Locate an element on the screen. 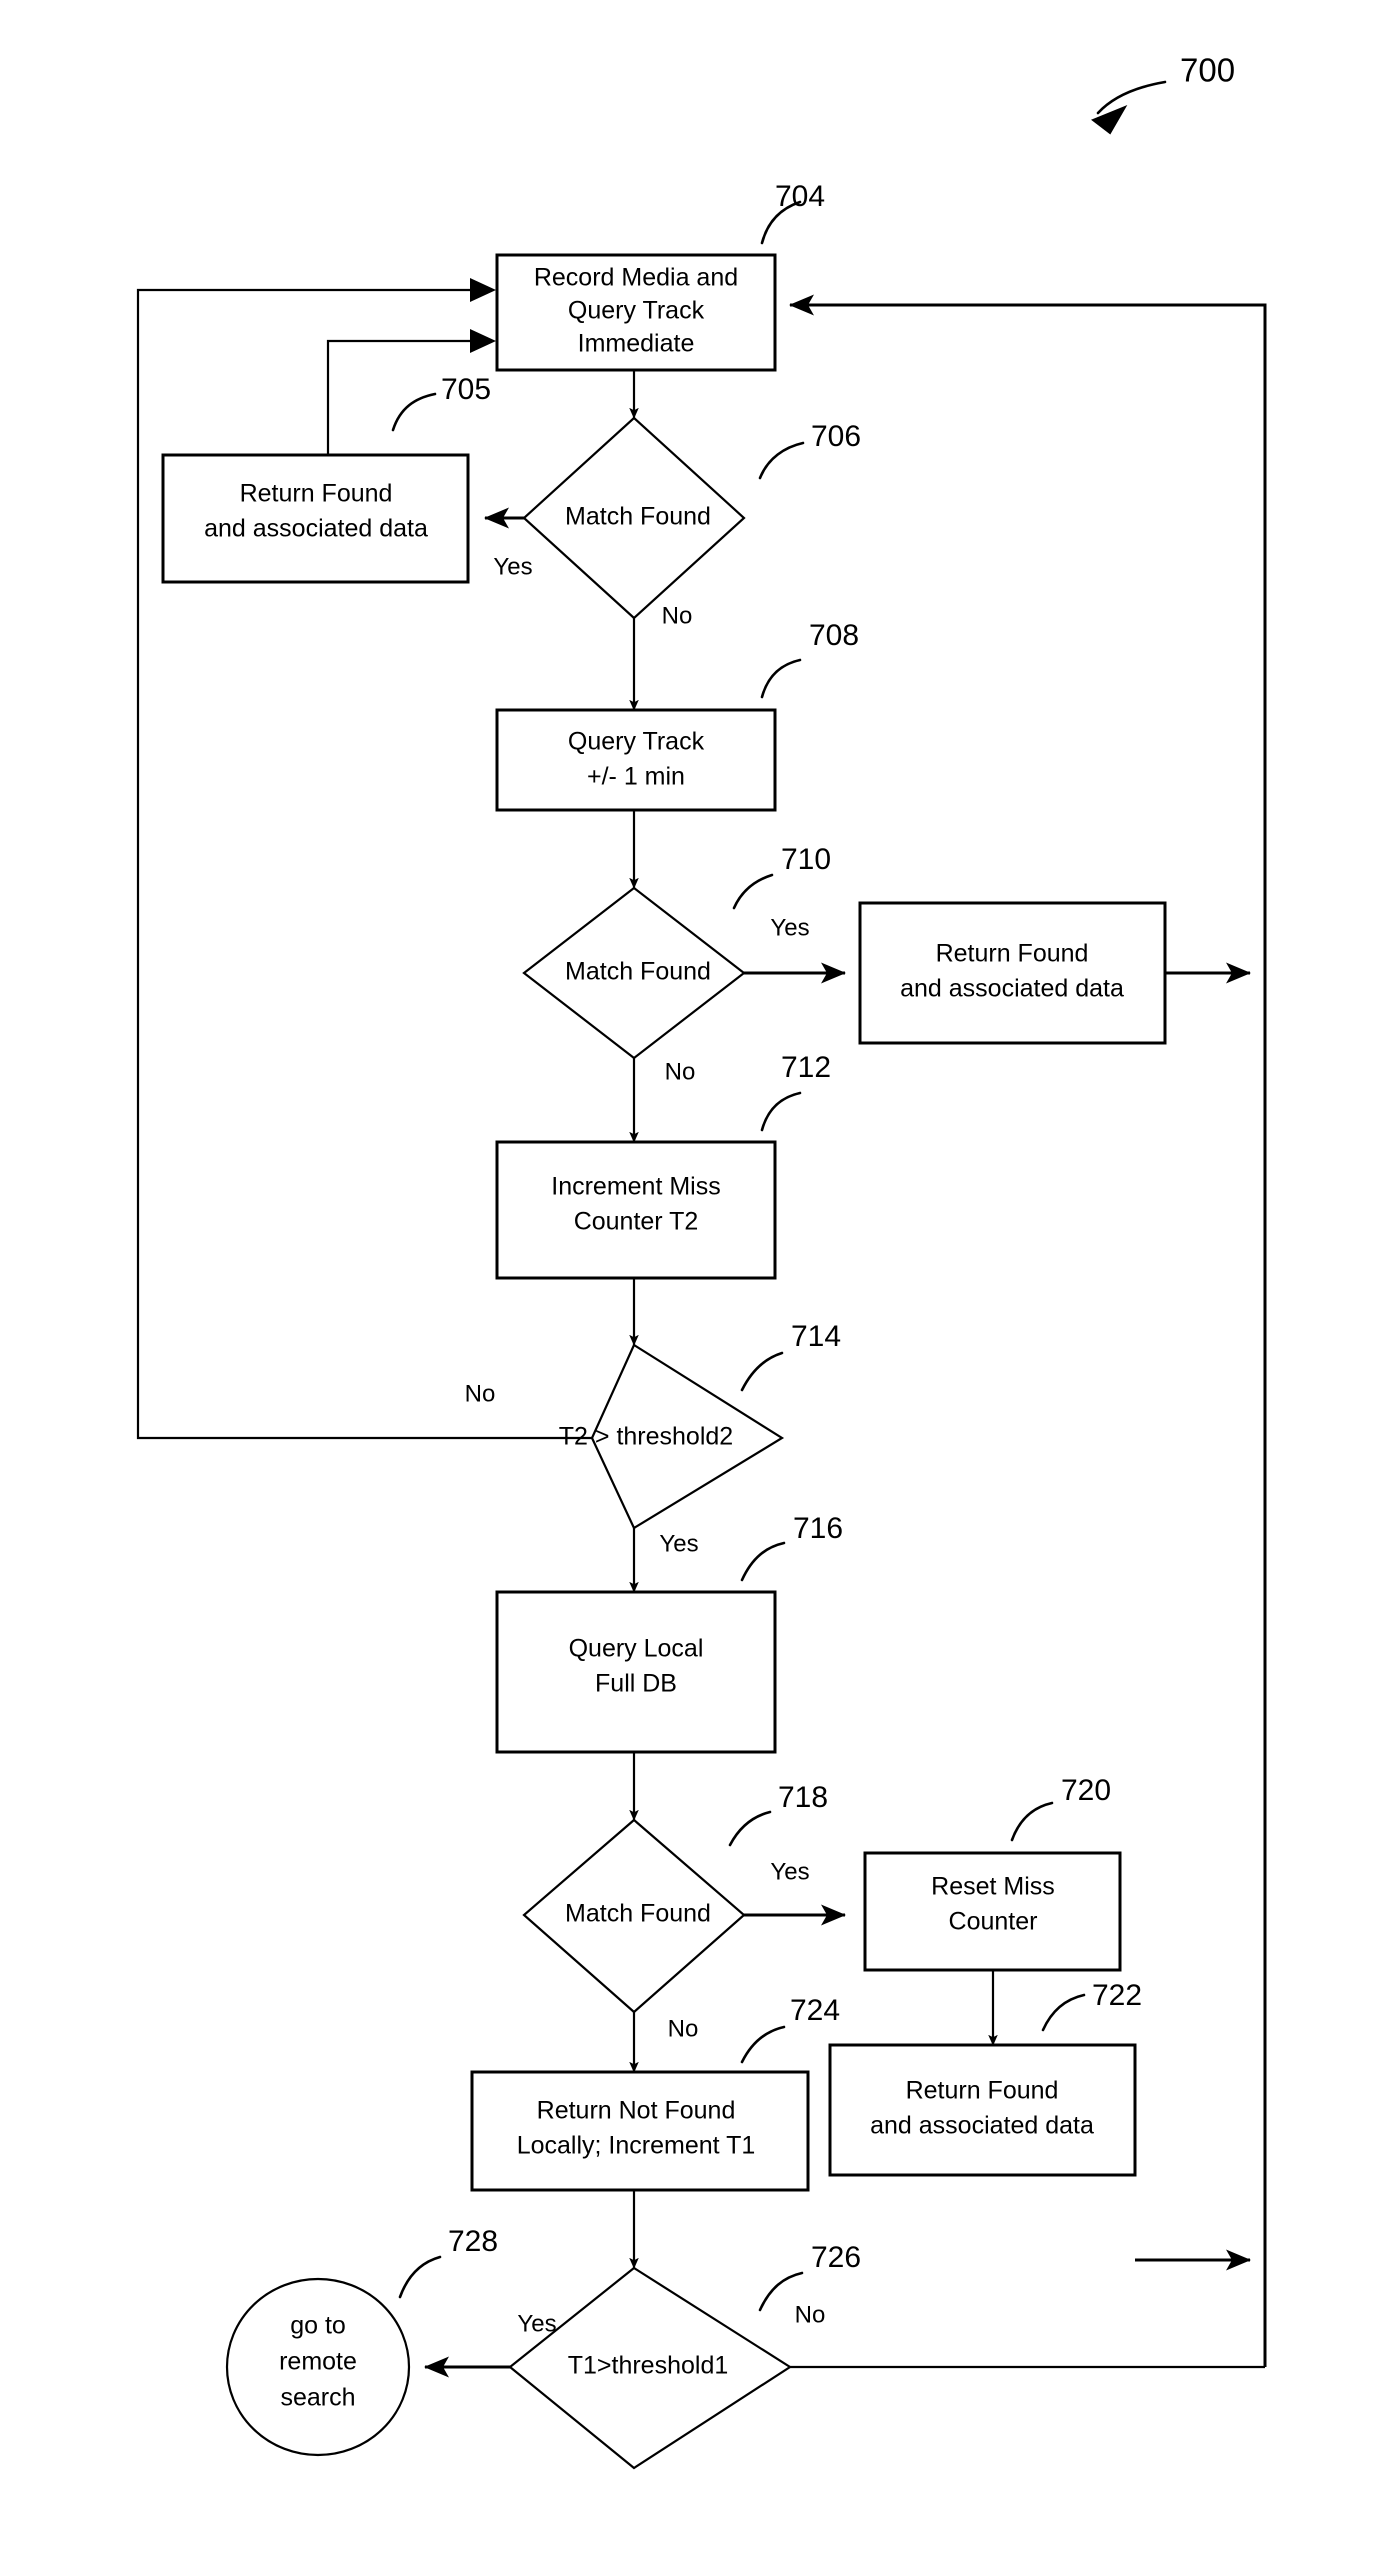 The height and width of the screenshot is (2557, 1391). node-716-line-2: Full DB is located at coordinates (636, 1684).